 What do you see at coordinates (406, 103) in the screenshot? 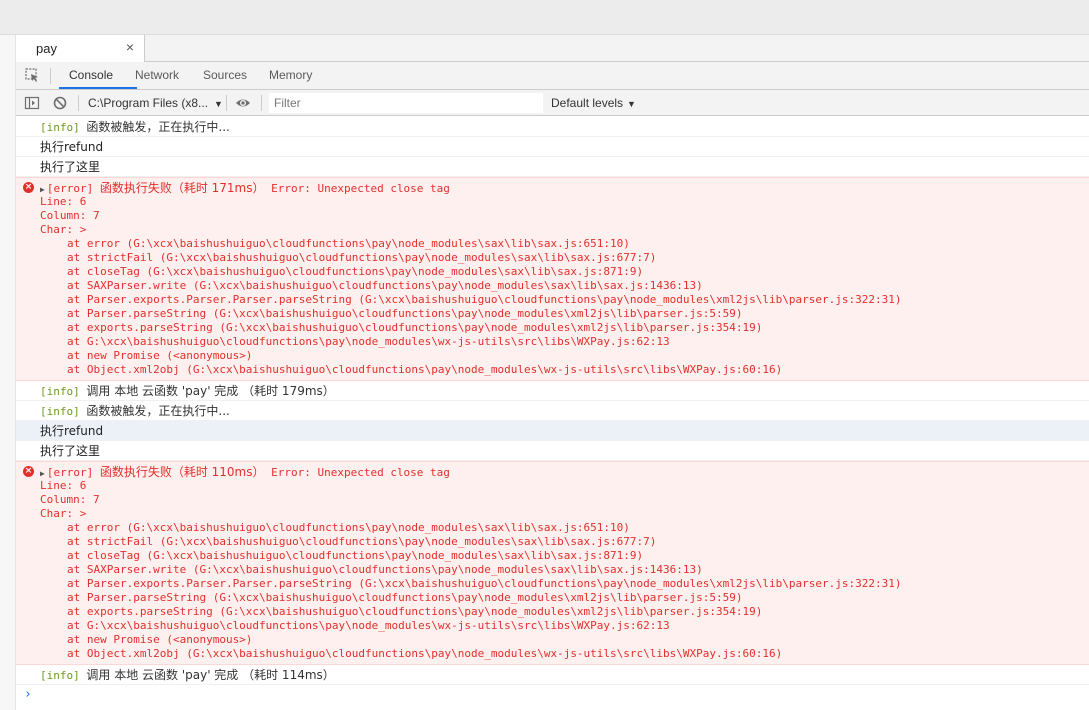
I see `filter-input` at bounding box center [406, 103].